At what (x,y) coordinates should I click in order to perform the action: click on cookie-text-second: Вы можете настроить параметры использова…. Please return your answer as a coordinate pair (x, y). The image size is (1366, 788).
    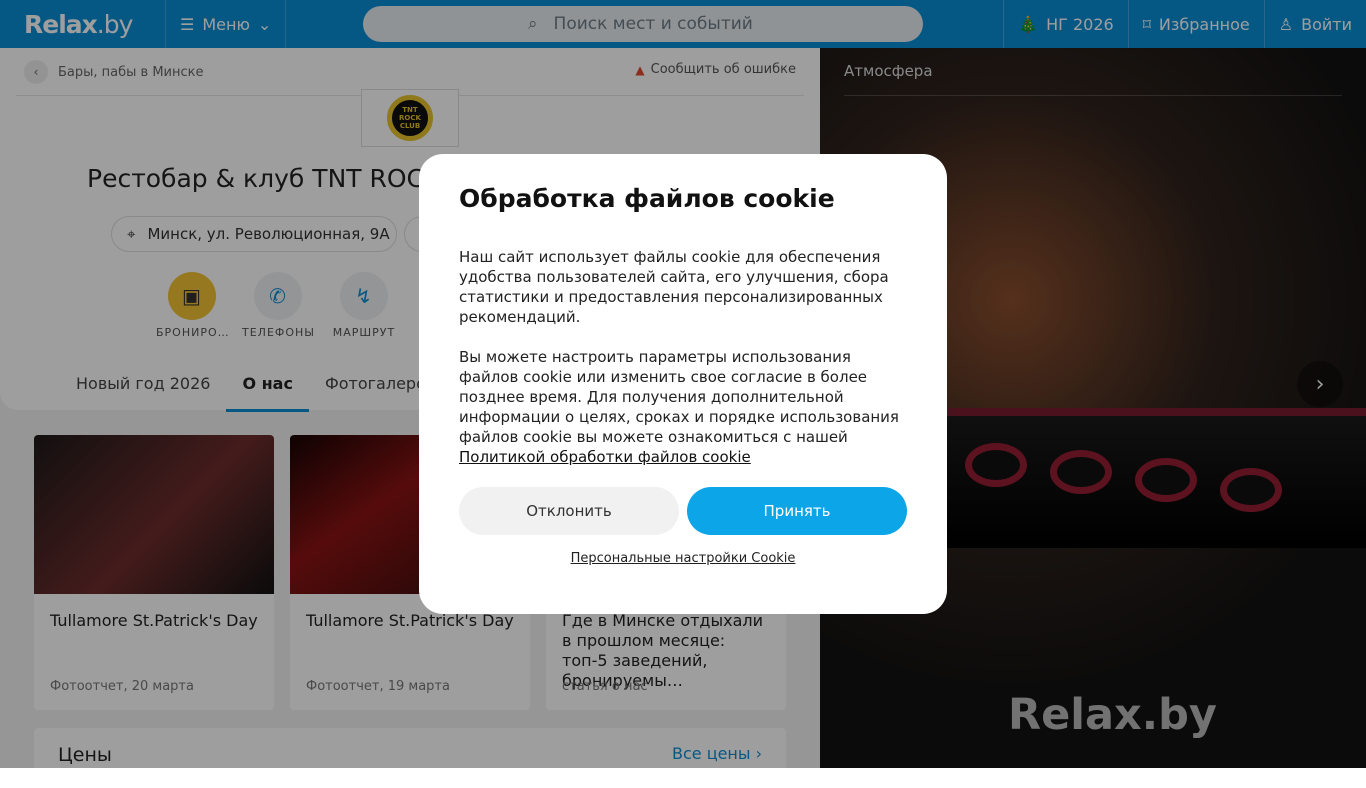
    Looking at the image, I should click on (679, 397).